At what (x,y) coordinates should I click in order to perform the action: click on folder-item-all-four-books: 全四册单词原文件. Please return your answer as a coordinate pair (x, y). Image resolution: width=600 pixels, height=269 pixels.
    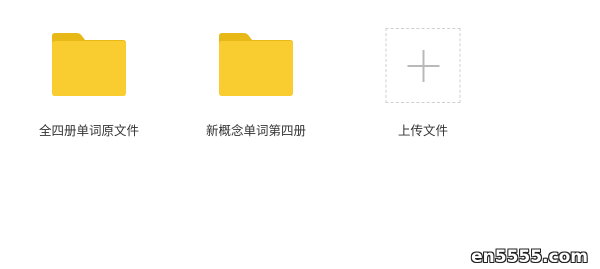
    Looking at the image, I should click on (89, 86).